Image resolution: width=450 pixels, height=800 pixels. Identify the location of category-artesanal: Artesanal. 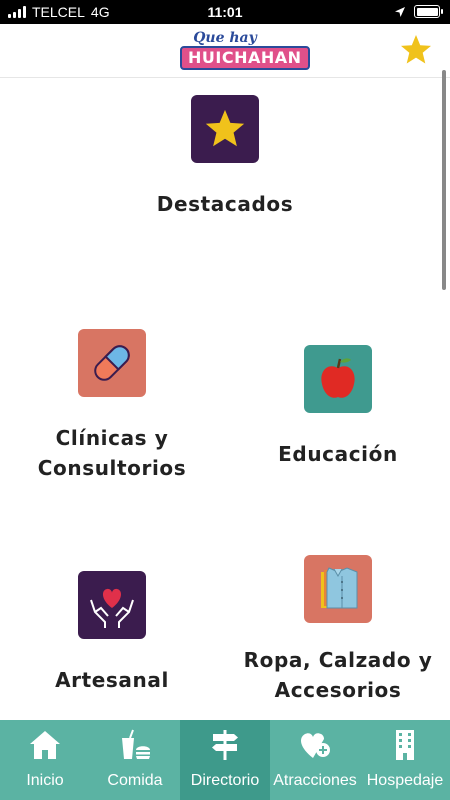
(112, 633).